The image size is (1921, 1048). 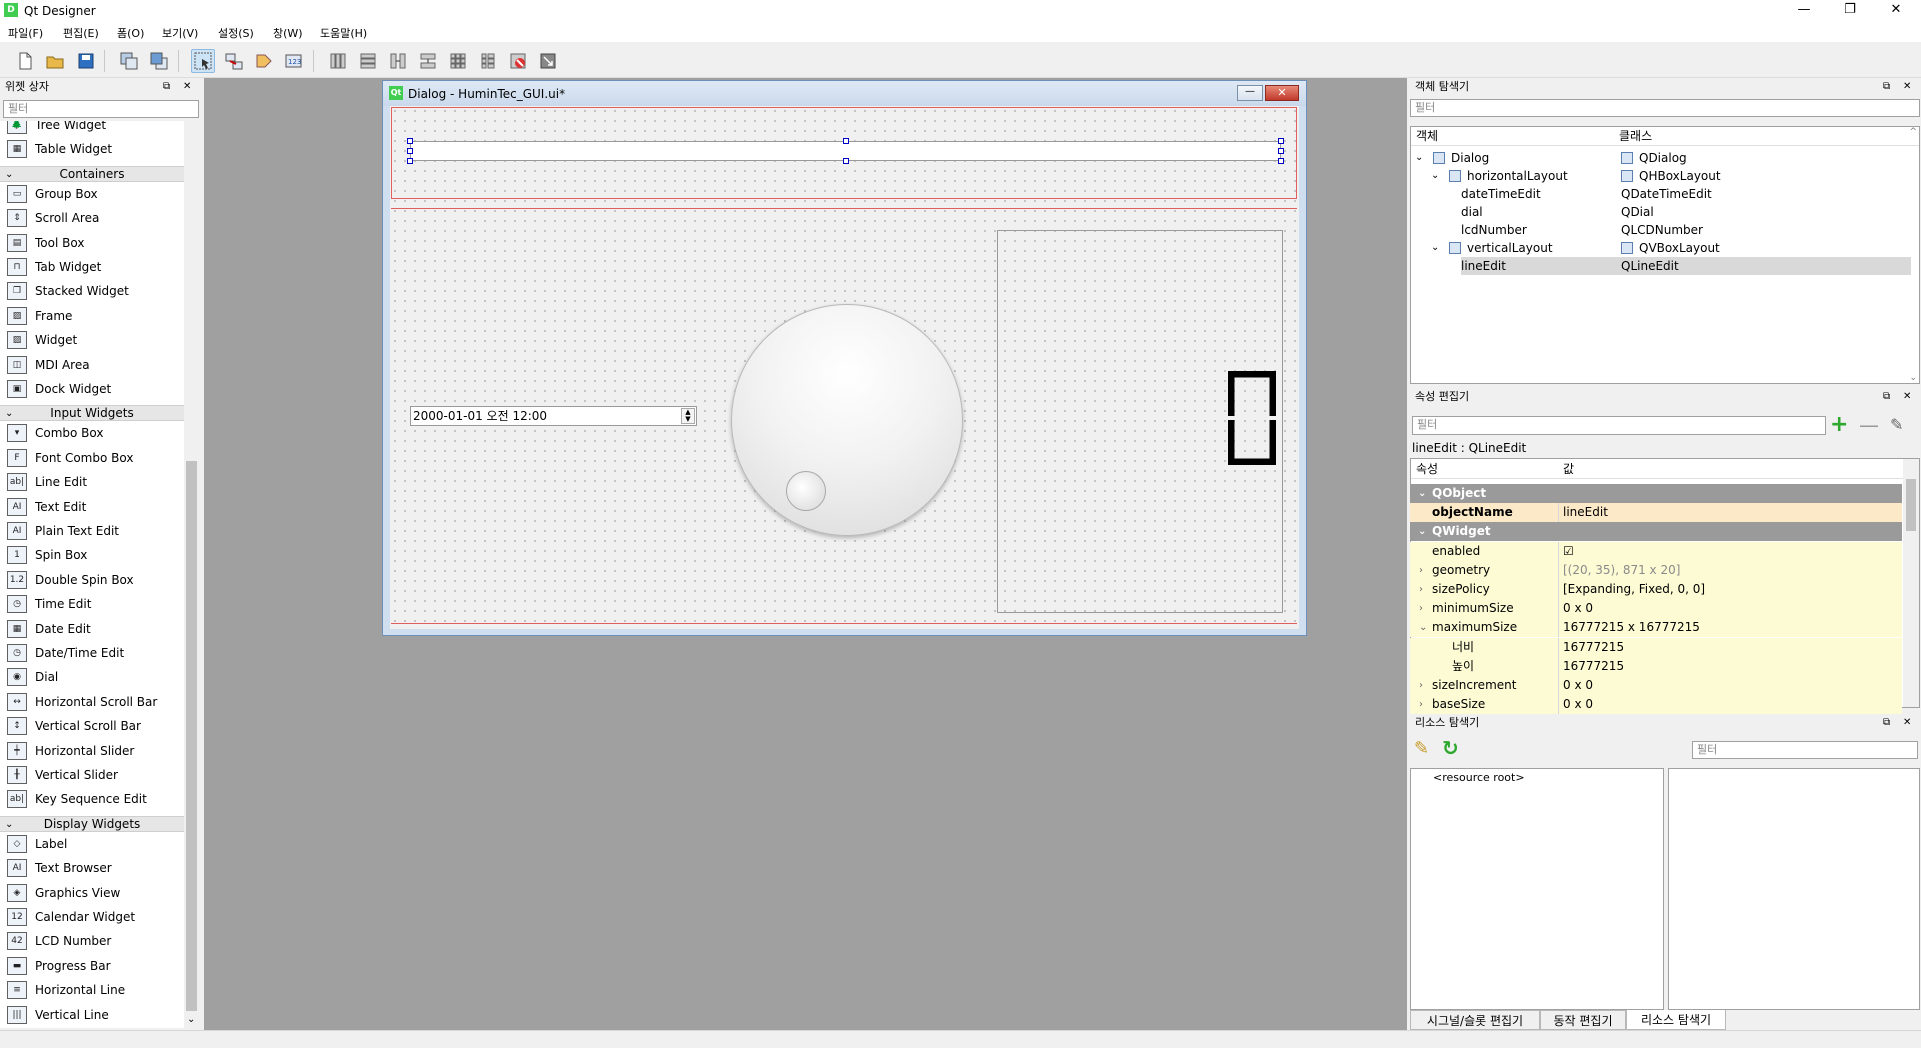 I want to click on form-close-button: ✕, so click(x=1282, y=93).